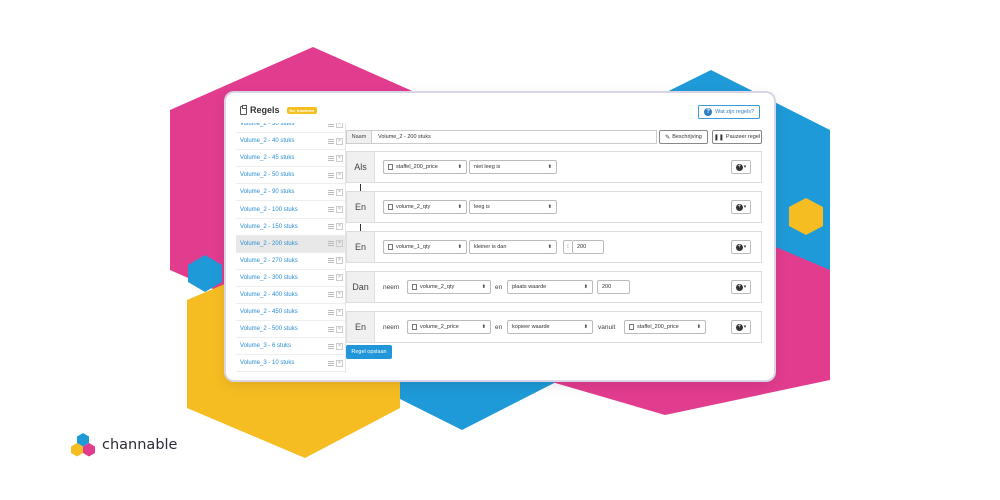 The height and width of the screenshot is (500, 1000). I want to click on sidebar-item-label: Volume_2 - 150 stuks, so click(269, 226).